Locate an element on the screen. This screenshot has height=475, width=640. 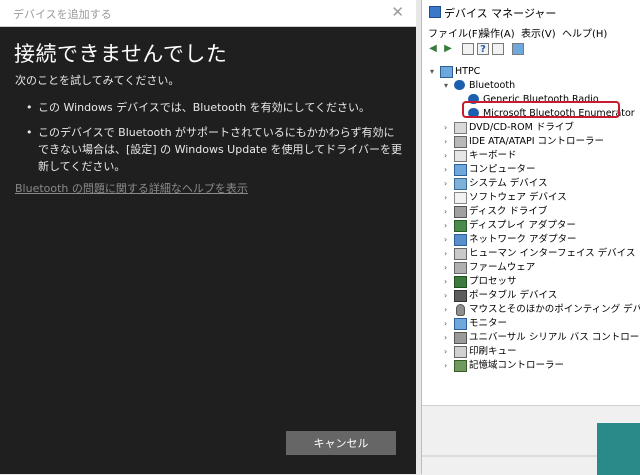
tree-node-label: モニター is located at coordinates (488, 323).